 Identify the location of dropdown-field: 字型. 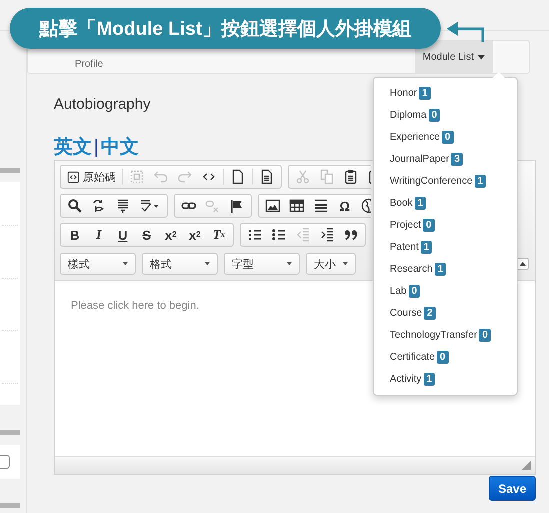
(262, 264).